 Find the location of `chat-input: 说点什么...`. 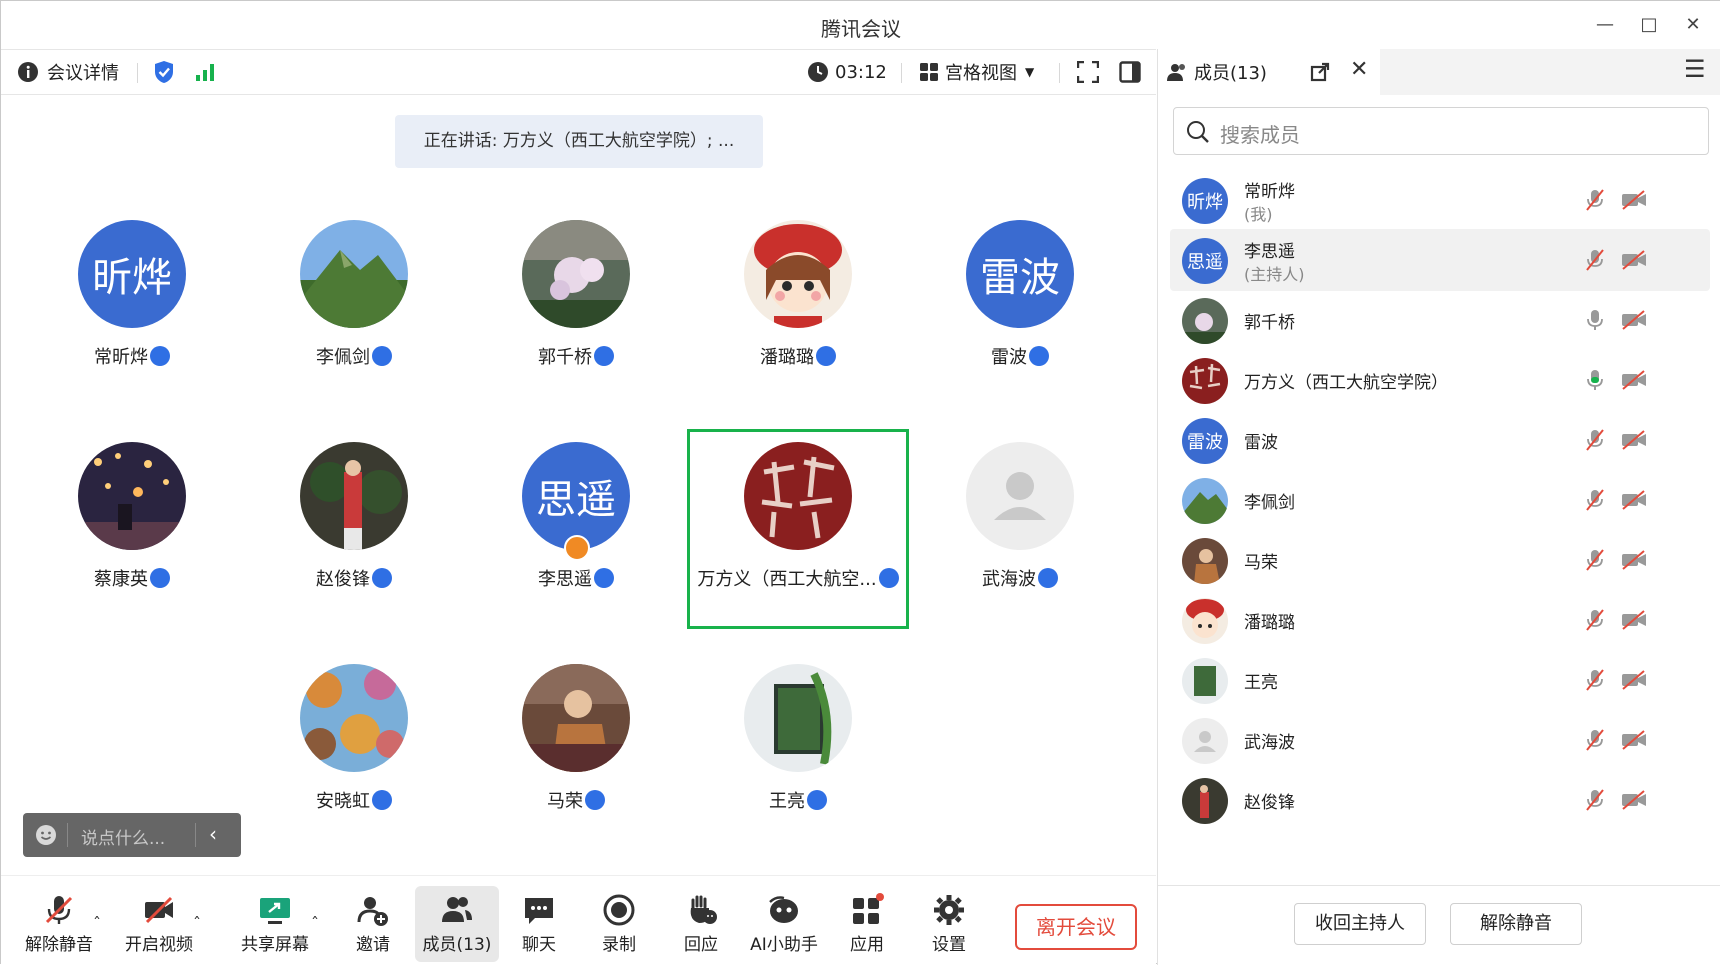

chat-input: 说点什么... is located at coordinates (123, 836).